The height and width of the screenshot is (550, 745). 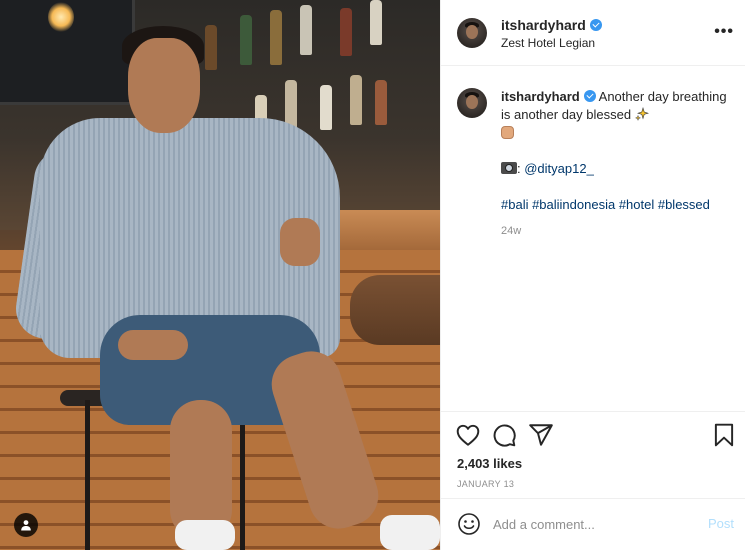 What do you see at coordinates (164, 85) in the screenshot?
I see `person-head` at bounding box center [164, 85].